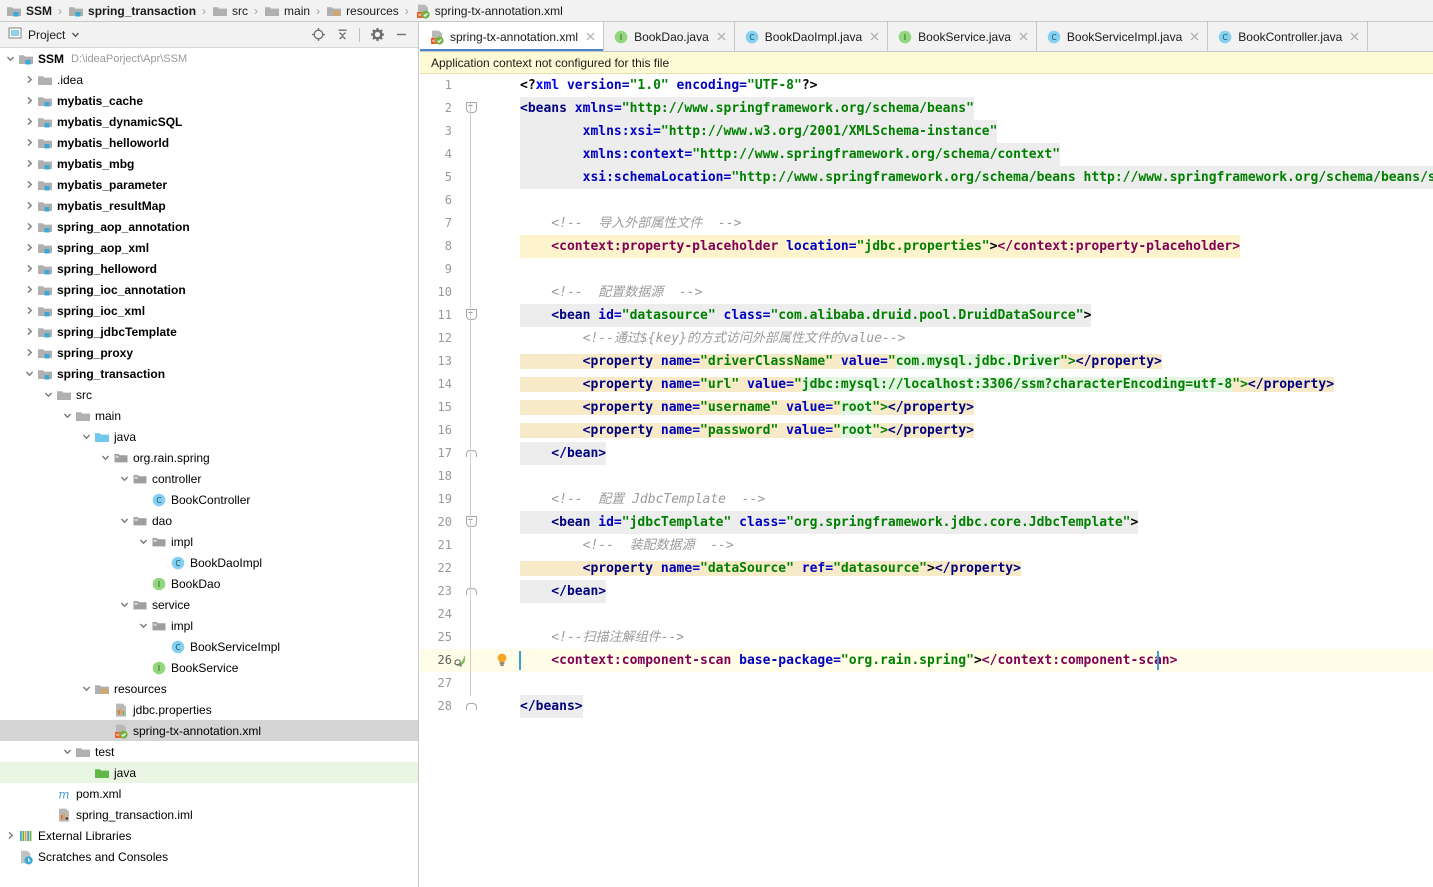  Describe the element at coordinates (209, 142) in the screenshot. I see `tree-item-mybatis-helloworld: mybatis_helloworld` at that location.